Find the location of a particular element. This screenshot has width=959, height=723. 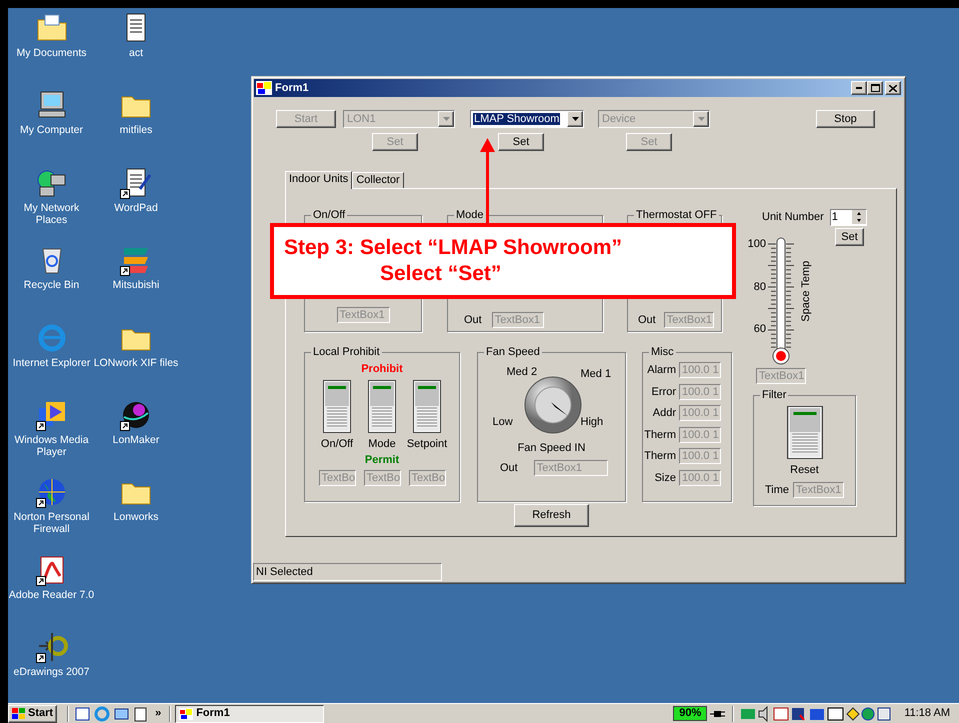

tray-icons-drawing is located at coordinates (816, 714).